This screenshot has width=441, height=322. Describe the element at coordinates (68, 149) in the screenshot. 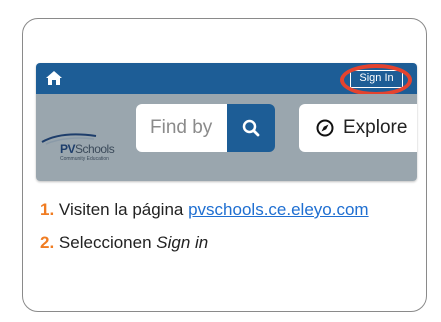

I see `logo-title-bold: PV` at that location.